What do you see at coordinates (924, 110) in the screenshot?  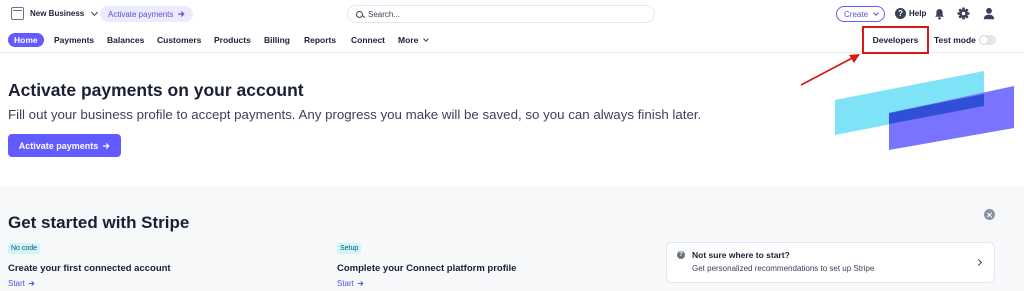 I see `hero-illustration` at bounding box center [924, 110].